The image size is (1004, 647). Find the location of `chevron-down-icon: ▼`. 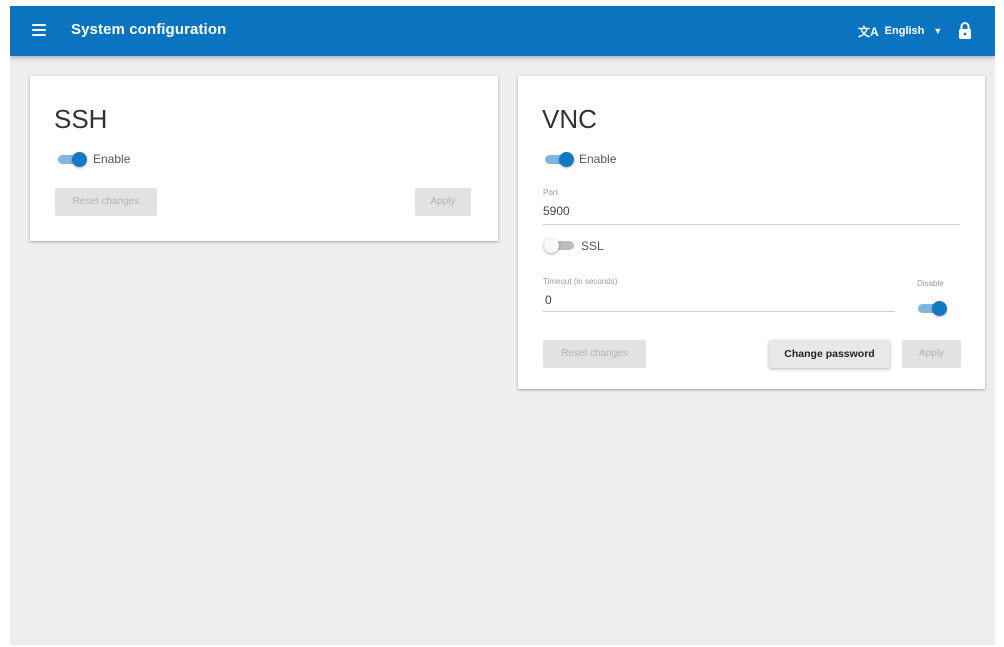

chevron-down-icon: ▼ is located at coordinates (938, 31).